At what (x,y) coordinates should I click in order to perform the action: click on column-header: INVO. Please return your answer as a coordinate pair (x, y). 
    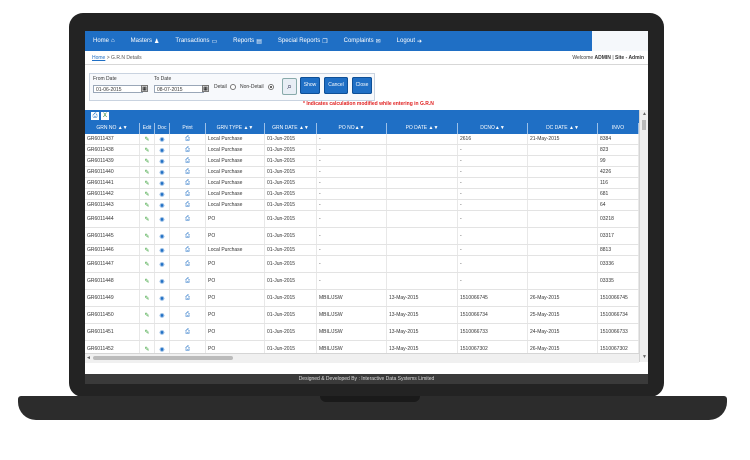
    Looking at the image, I should click on (618, 128).